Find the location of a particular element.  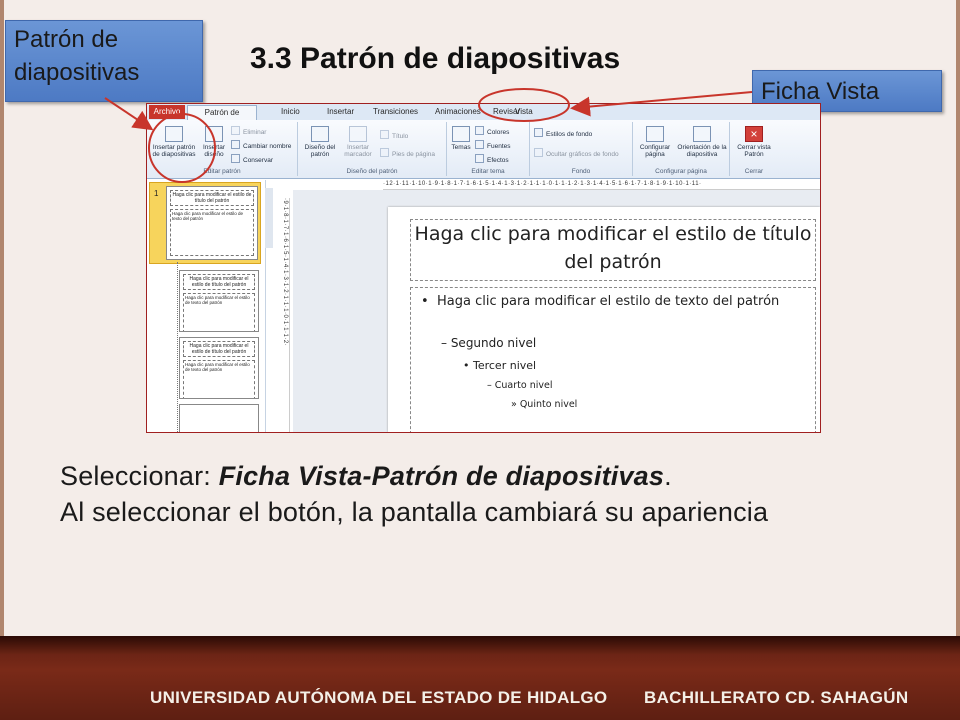

preserve-icon is located at coordinates (235, 158).